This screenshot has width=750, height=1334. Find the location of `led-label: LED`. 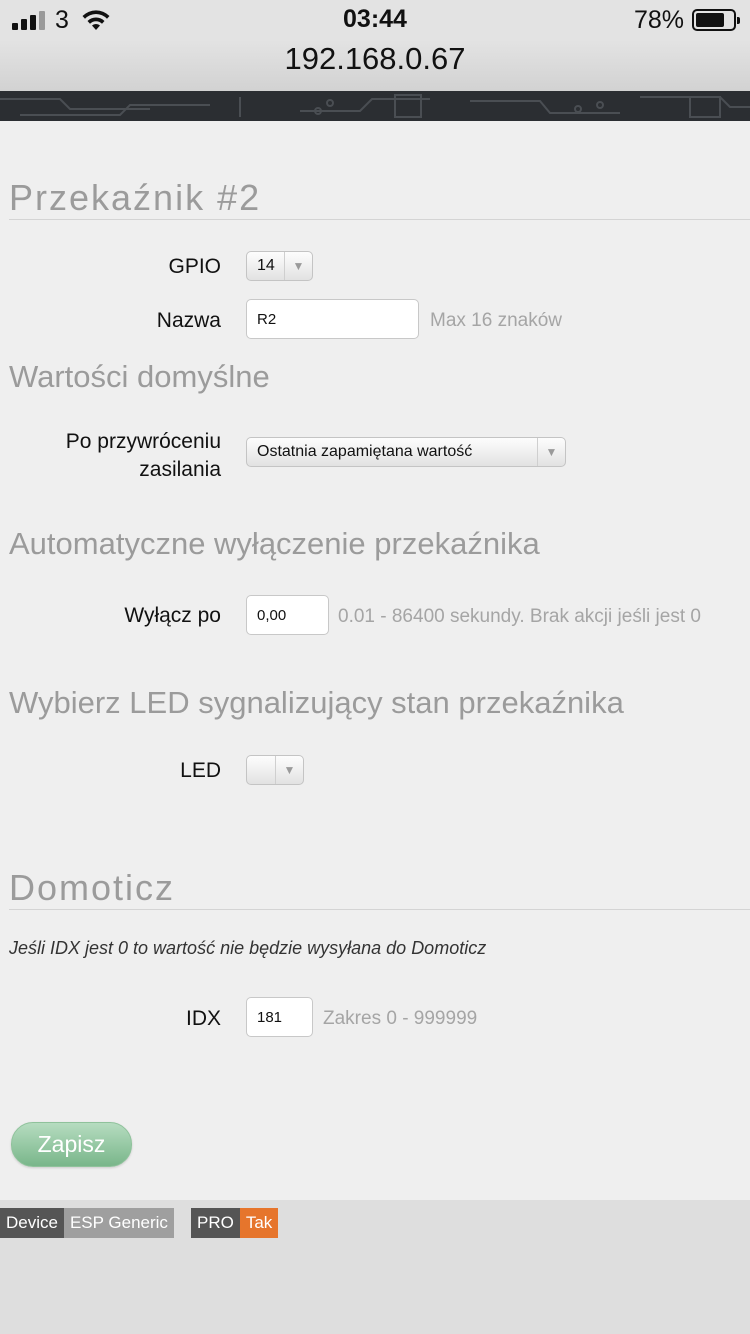

led-label: LED is located at coordinates (200, 770).